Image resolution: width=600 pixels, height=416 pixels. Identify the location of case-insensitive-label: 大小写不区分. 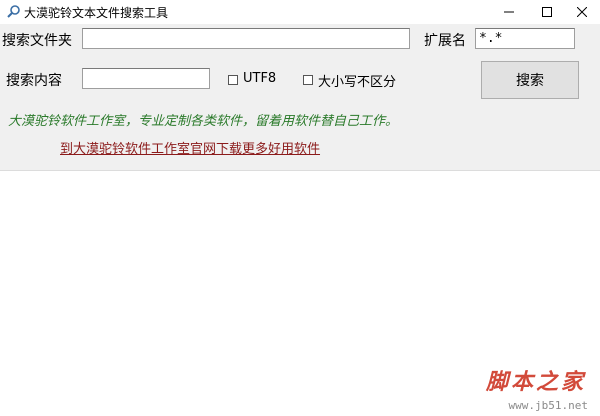
(357, 82).